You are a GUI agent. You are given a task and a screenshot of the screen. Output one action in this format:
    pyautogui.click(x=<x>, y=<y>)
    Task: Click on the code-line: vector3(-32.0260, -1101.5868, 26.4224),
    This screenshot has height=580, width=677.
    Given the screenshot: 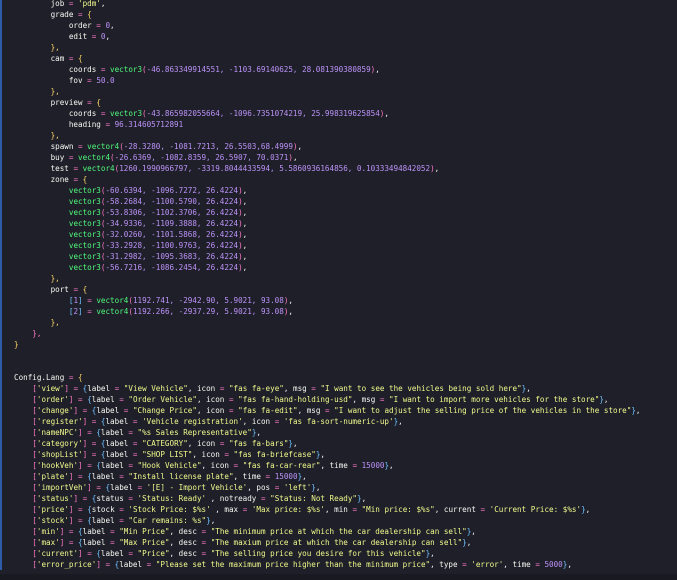 What is the action you would take?
    pyautogui.click(x=338, y=234)
    